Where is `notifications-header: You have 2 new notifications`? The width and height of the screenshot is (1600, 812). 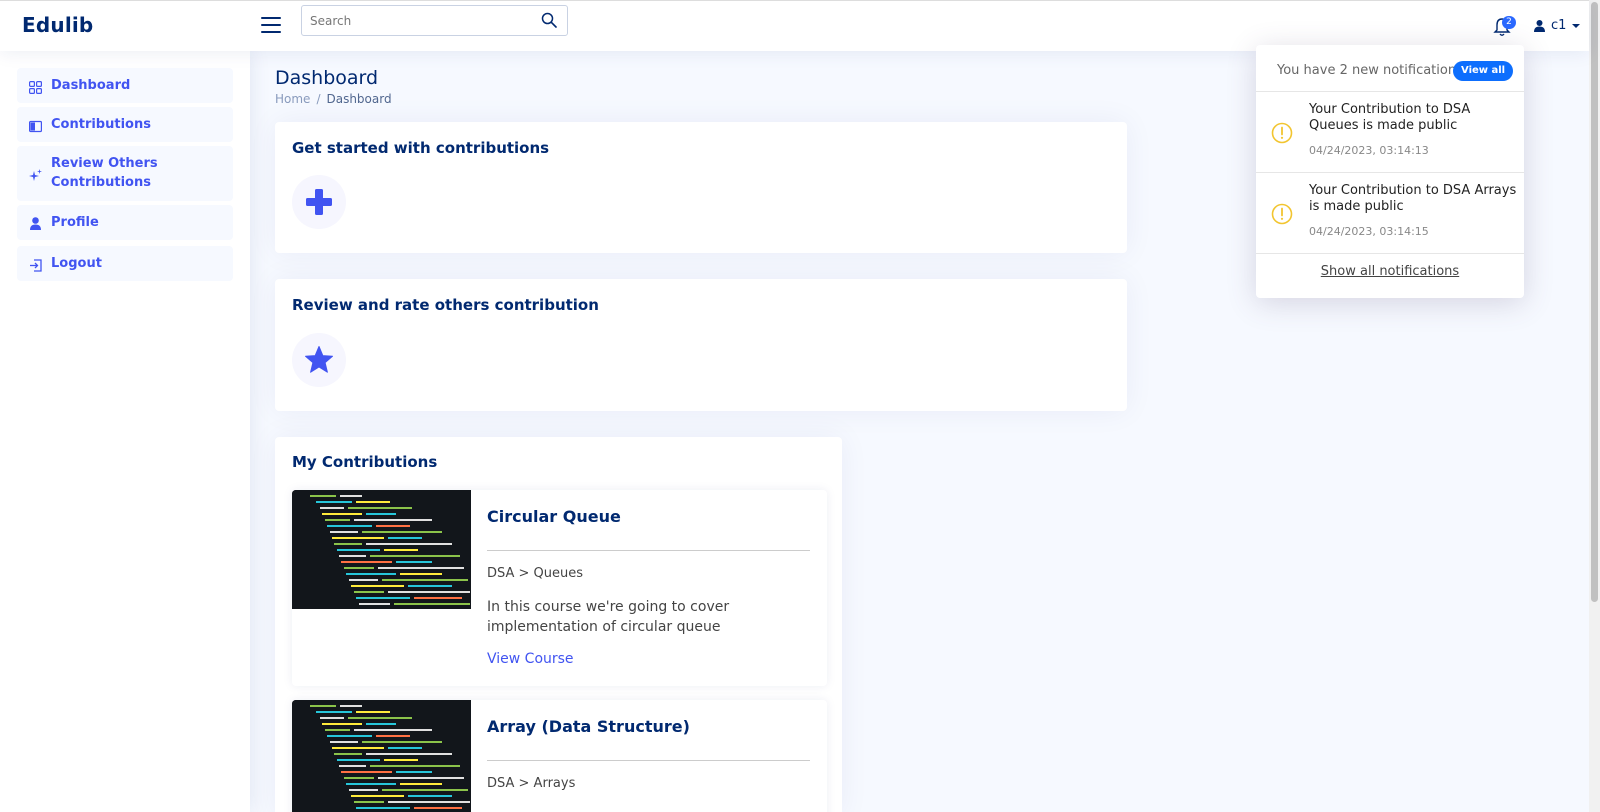
notifications-header: You have 2 new notifications is located at coordinates (1370, 70).